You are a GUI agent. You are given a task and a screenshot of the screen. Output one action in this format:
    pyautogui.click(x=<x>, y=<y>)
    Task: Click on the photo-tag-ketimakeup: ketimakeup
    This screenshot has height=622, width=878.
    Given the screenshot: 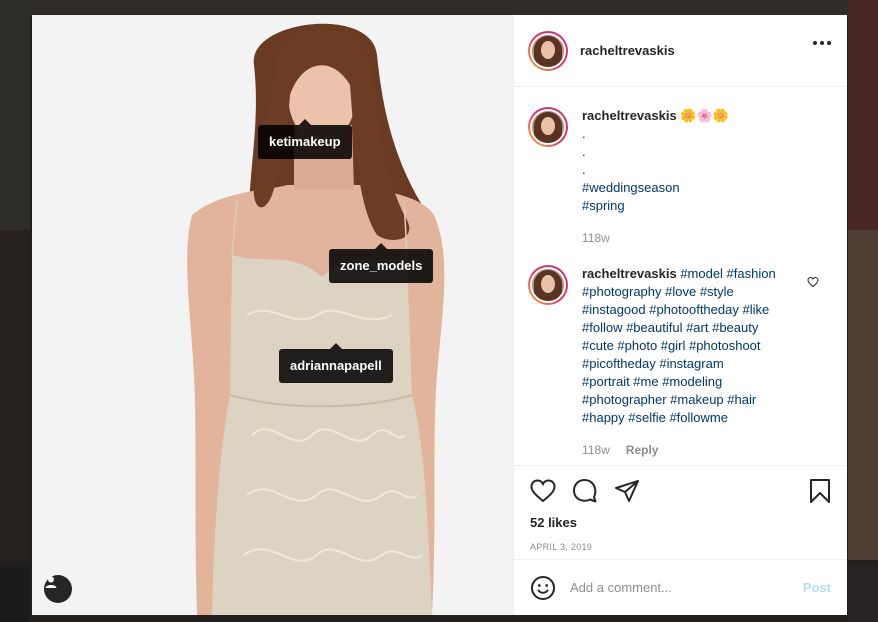 What is the action you would take?
    pyautogui.click(x=305, y=139)
    